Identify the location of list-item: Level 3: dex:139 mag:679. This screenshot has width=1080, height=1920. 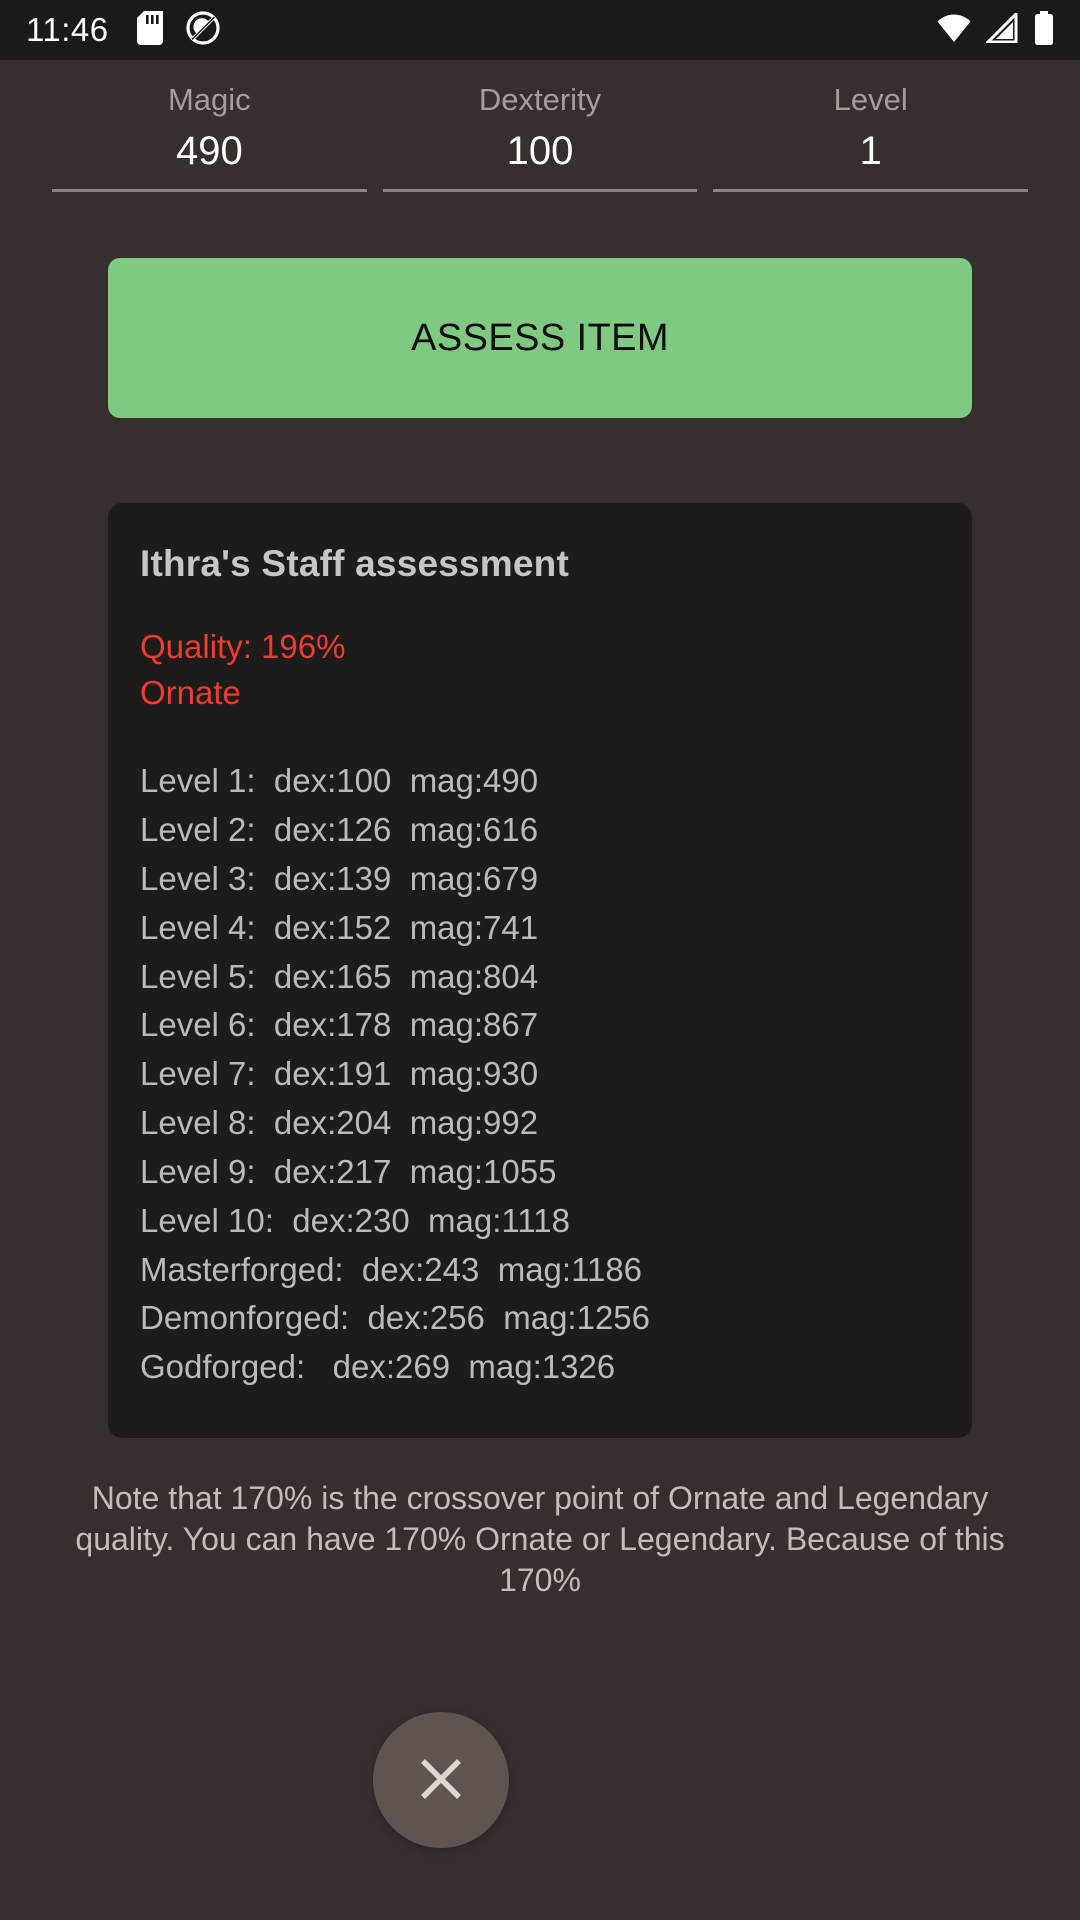
(339, 878).